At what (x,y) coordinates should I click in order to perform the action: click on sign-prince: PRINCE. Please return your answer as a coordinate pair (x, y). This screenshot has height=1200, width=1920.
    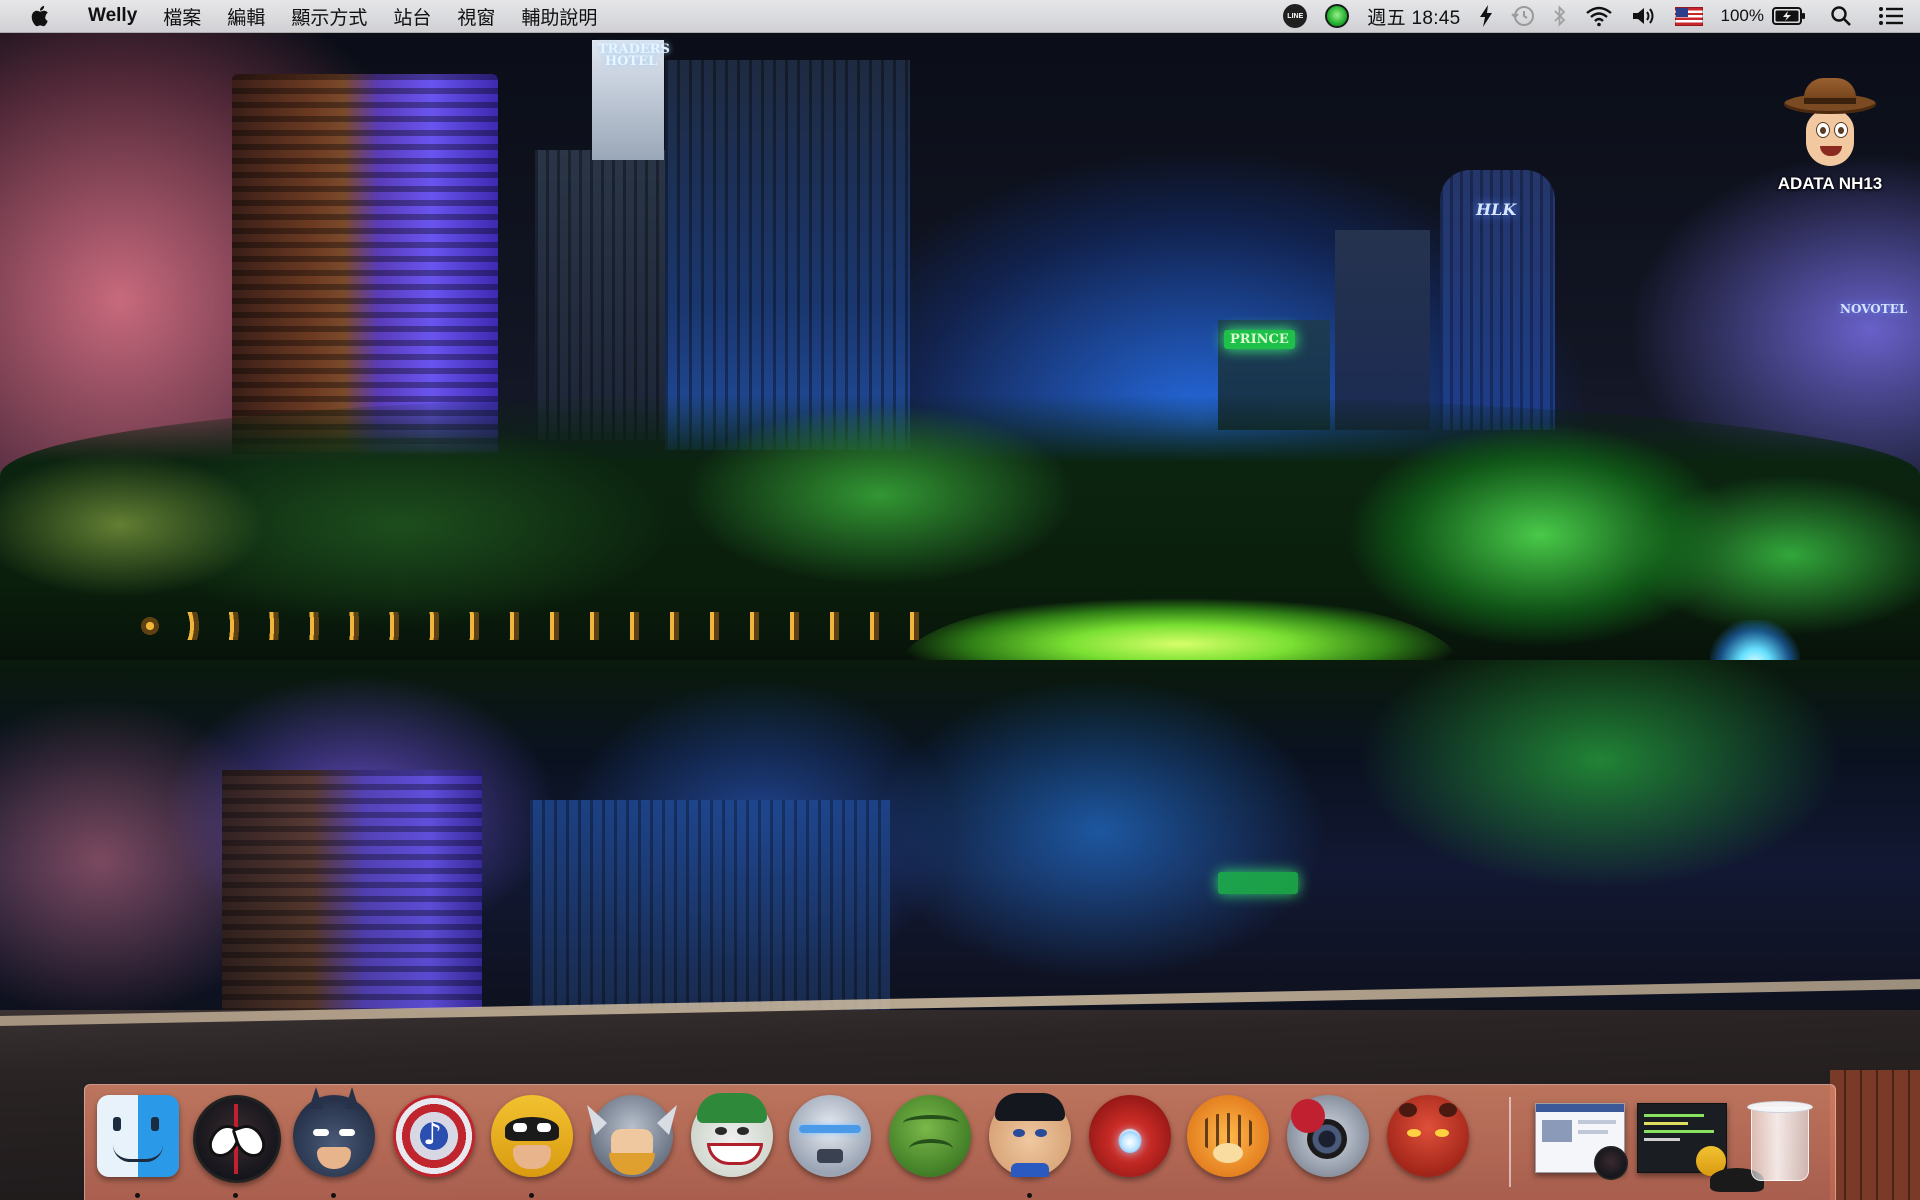
    Looking at the image, I should click on (1259, 339).